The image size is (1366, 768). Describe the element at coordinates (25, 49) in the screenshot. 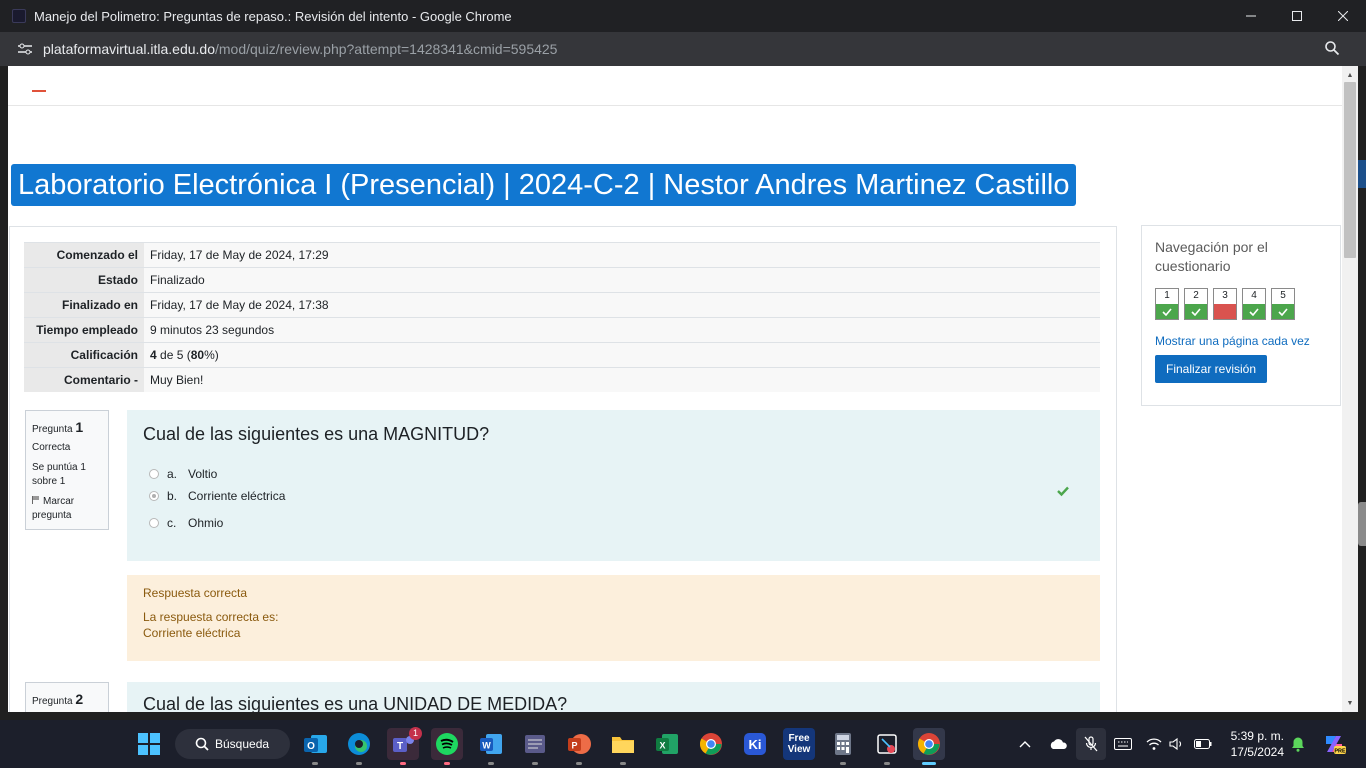

I see `site-settings-icon` at that location.